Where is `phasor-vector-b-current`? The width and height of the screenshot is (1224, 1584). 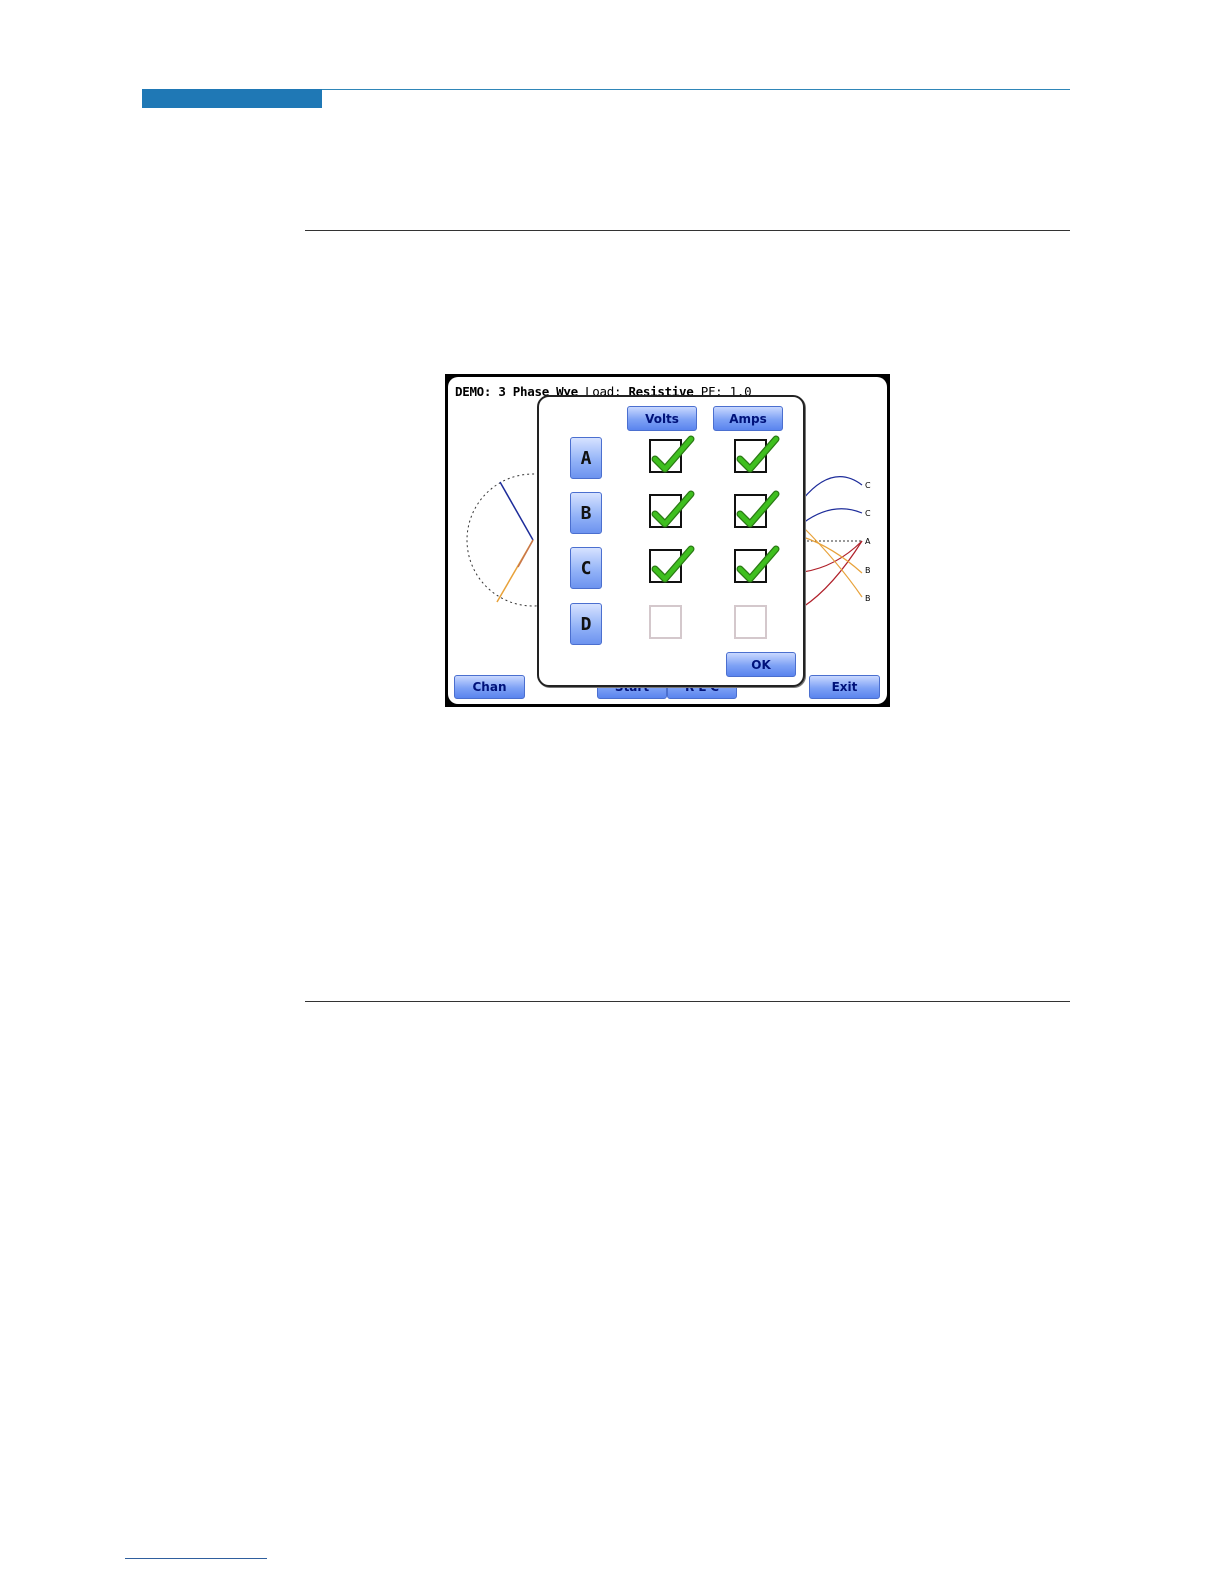
phasor-vector-b-current is located at coordinates (525, 553).